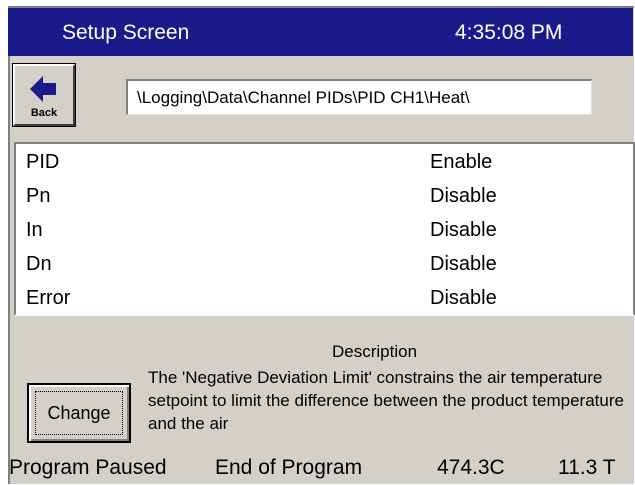 Image resolution: width=635 pixels, height=485 pixels. I want to click on list-item-name: Dn, so click(39, 264).